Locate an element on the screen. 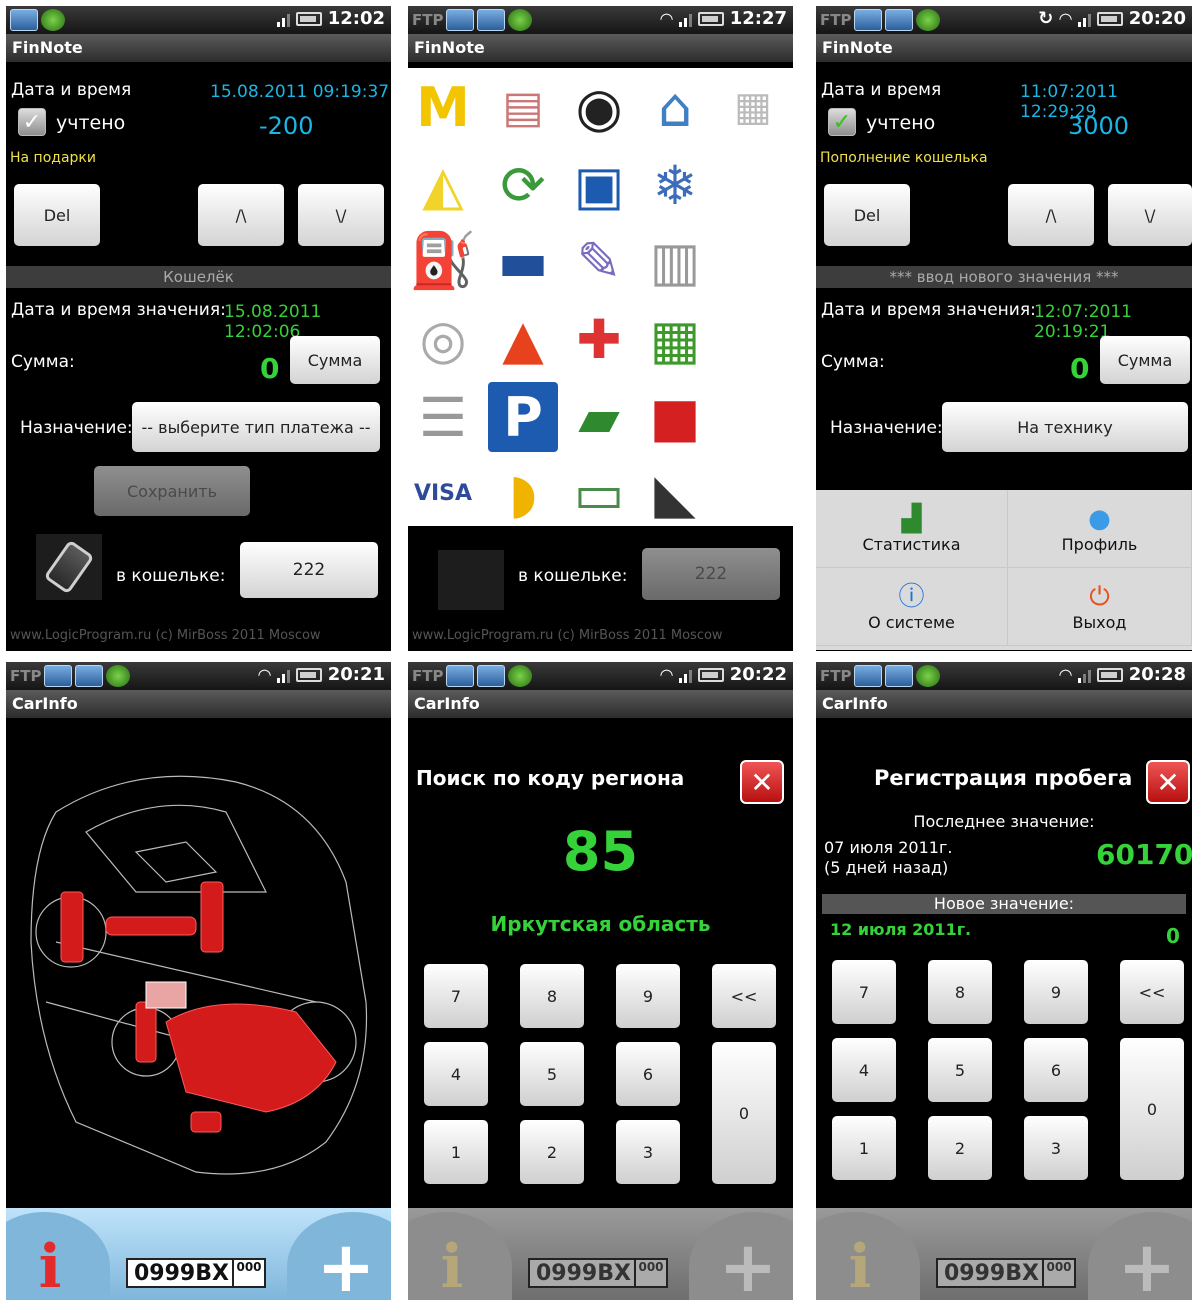  purpose-select: -- выберите тип платежа -- is located at coordinates (256, 427).